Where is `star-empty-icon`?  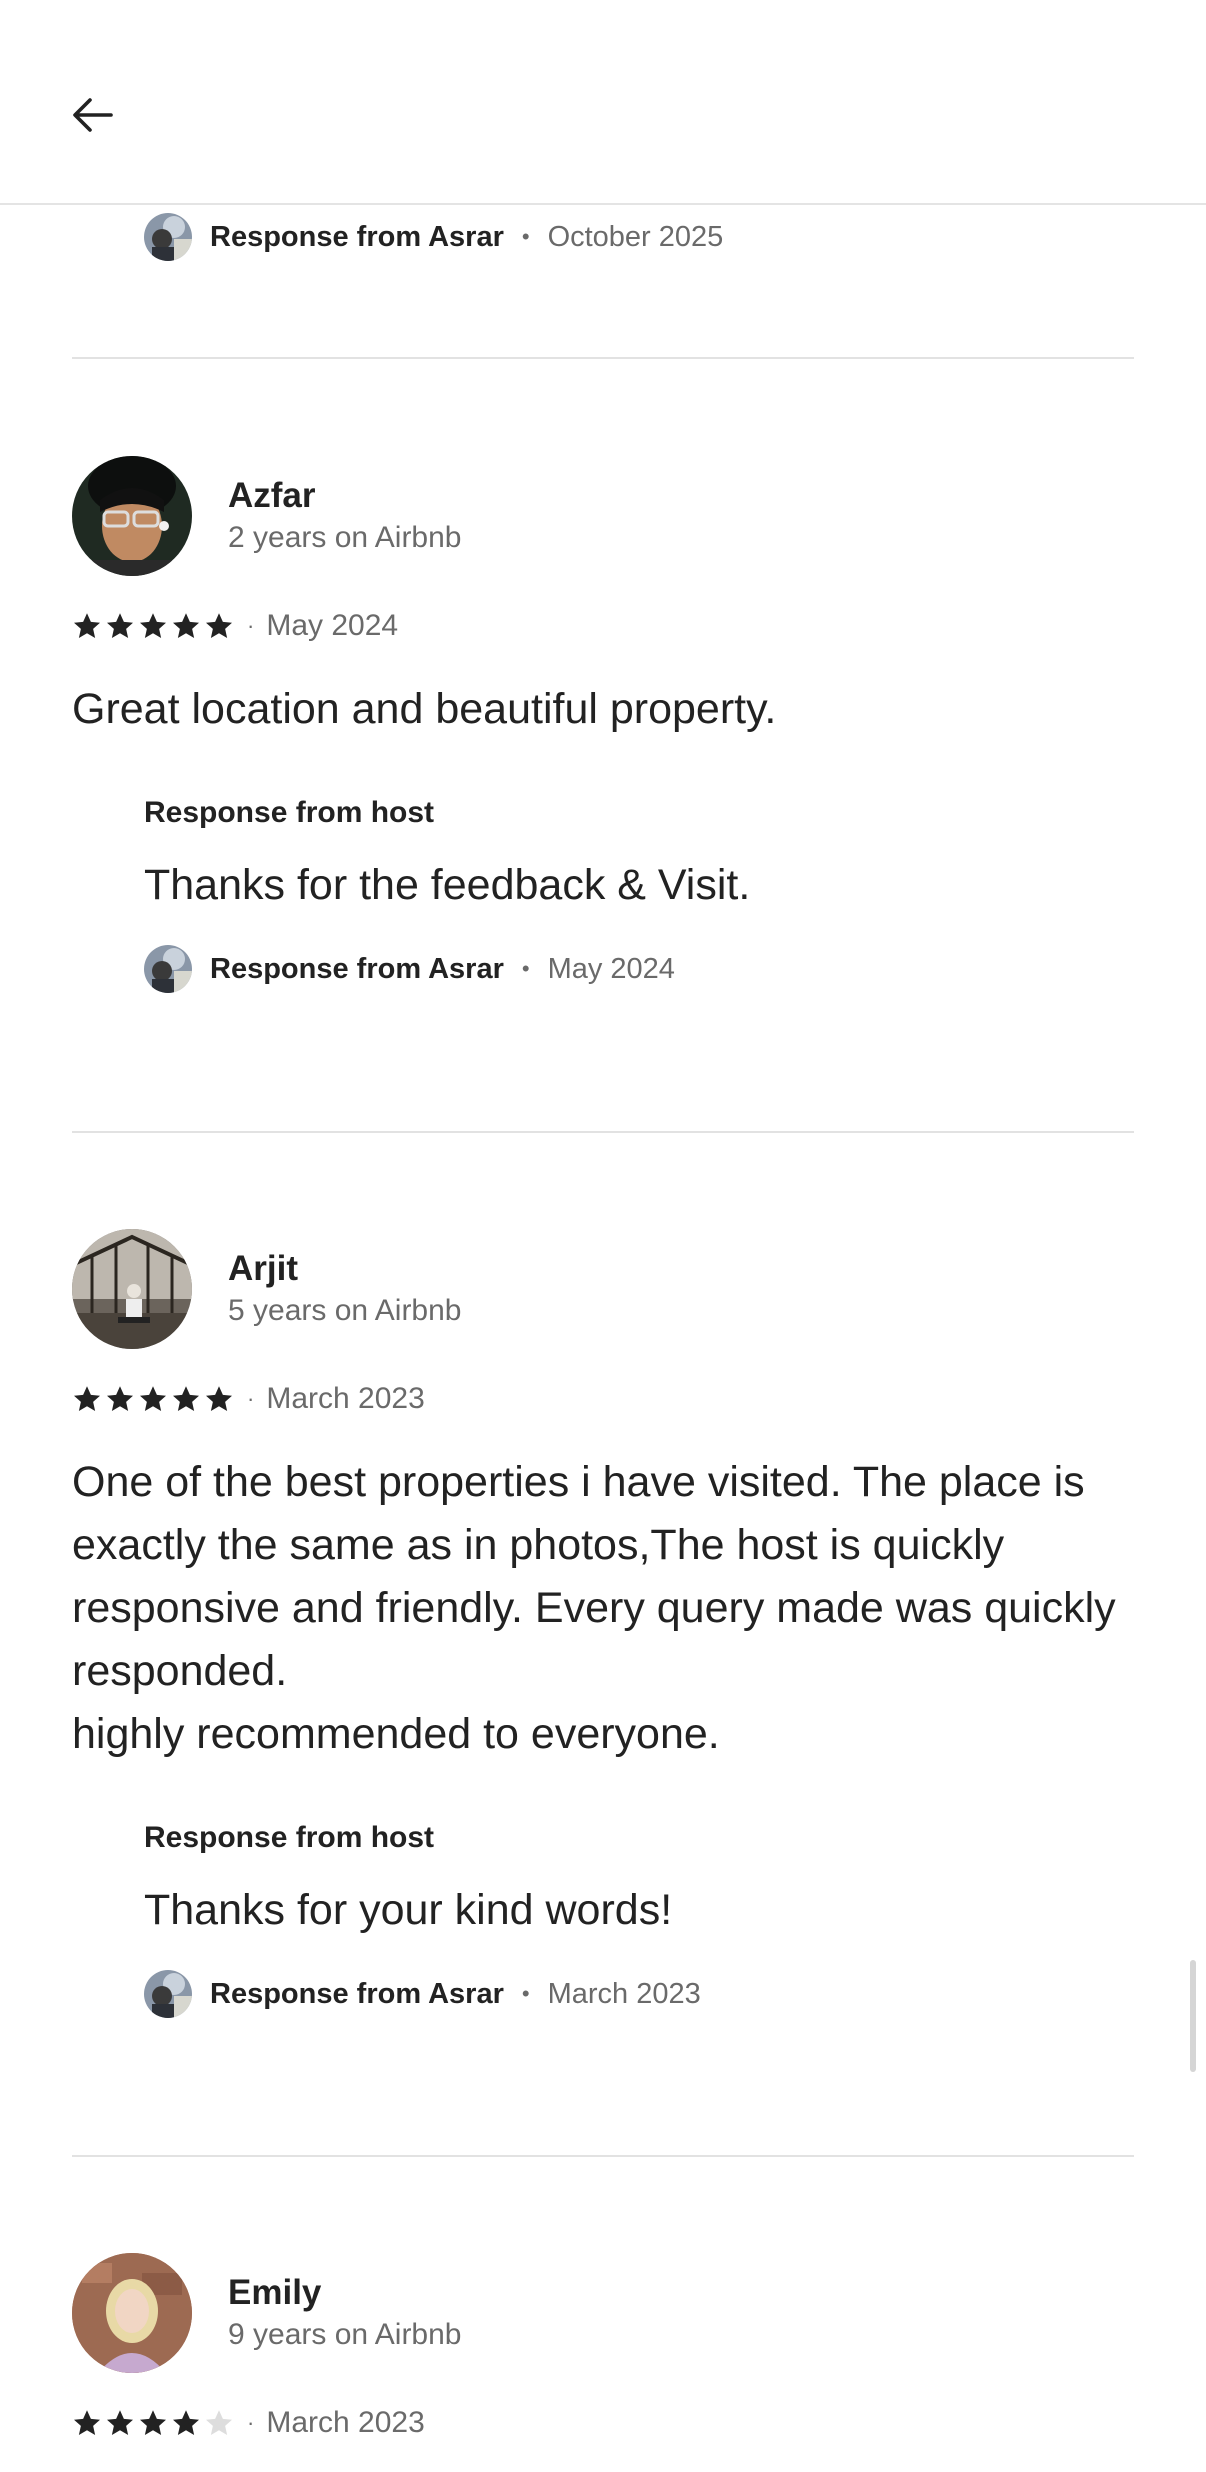 star-empty-icon is located at coordinates (219, 2422).